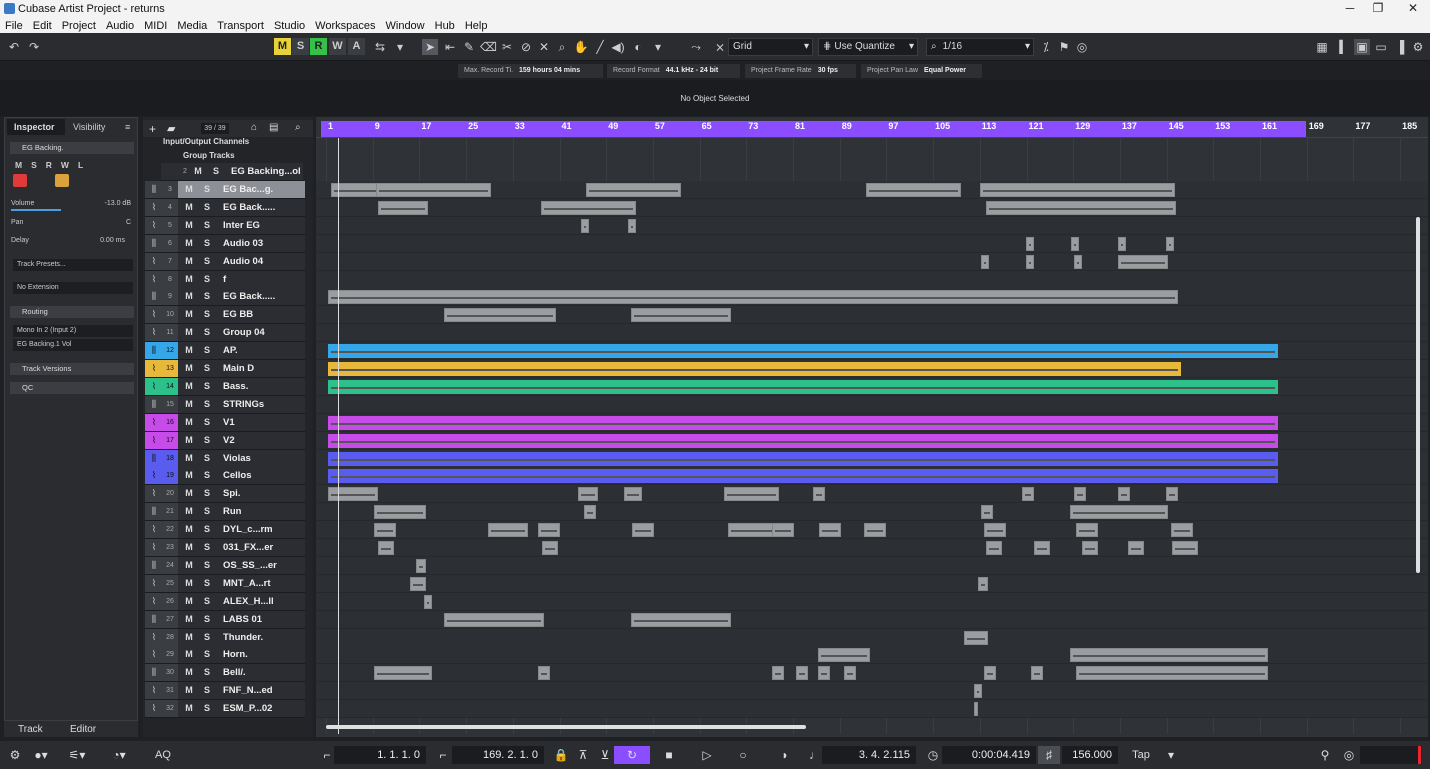 The image size is (1430, 769). I want to click on tab-track: Track, so click(30, 729).